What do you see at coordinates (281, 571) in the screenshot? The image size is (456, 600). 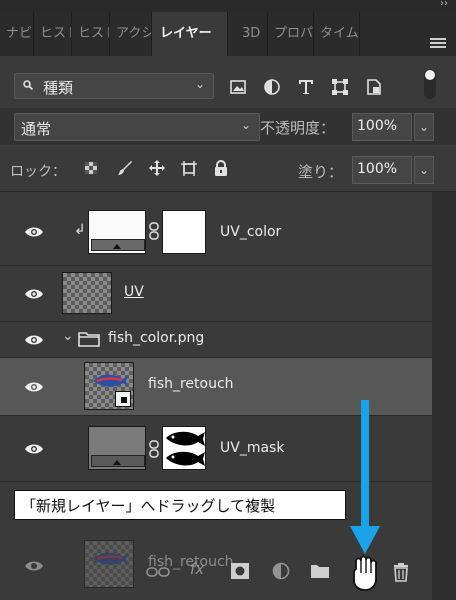 I see `adjustment-icon` at bounding box center [281, 571].